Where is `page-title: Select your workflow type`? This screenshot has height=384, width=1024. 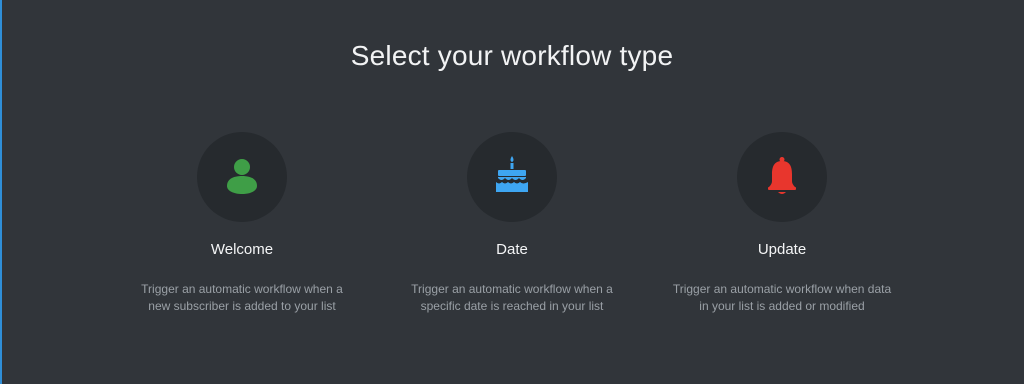 page-title: Select your workflow type is located at coordinates (512, 55).